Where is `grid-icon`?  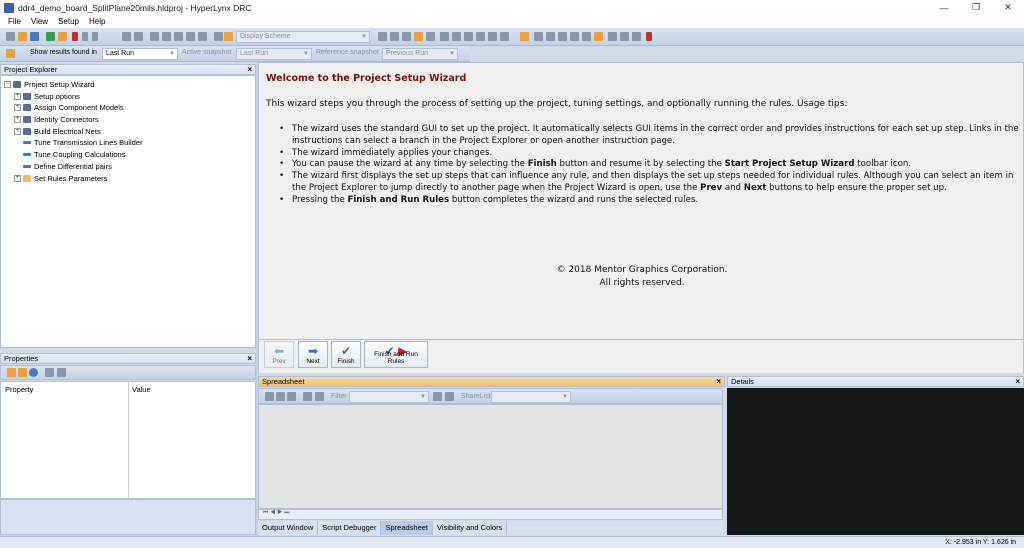
grid-icon is located at coordinates (550, 36).